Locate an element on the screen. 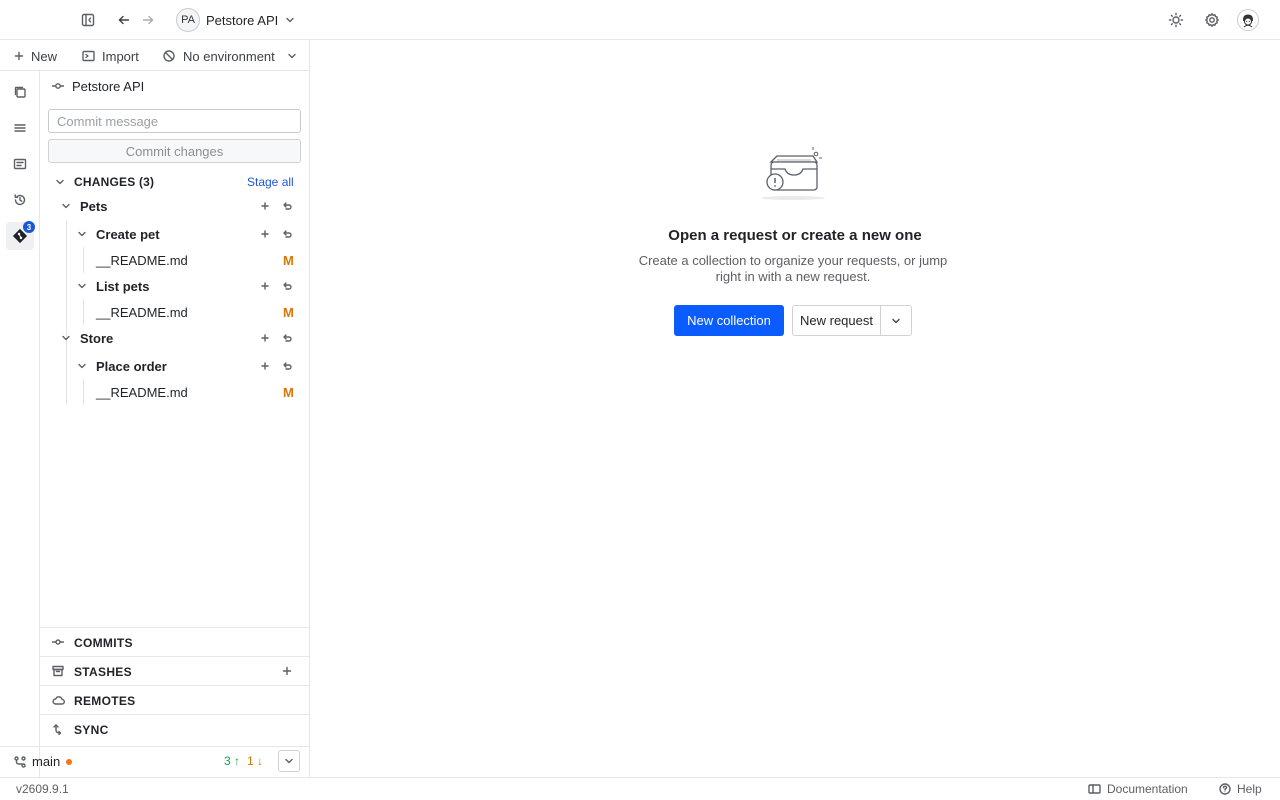  import-button: Import is located at coordinates (110, 56).